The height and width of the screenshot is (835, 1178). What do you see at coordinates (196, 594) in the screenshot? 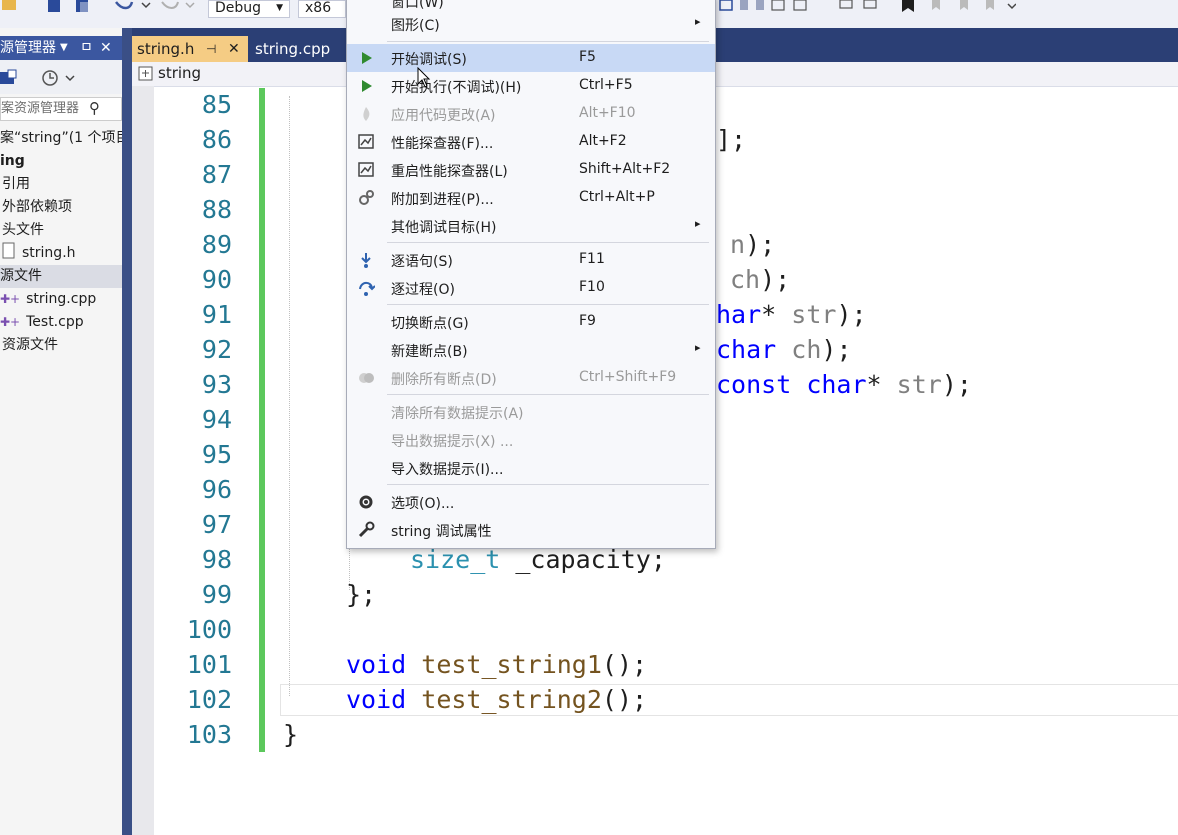
I see `line-number: 99` at bounding box center [196, 594].